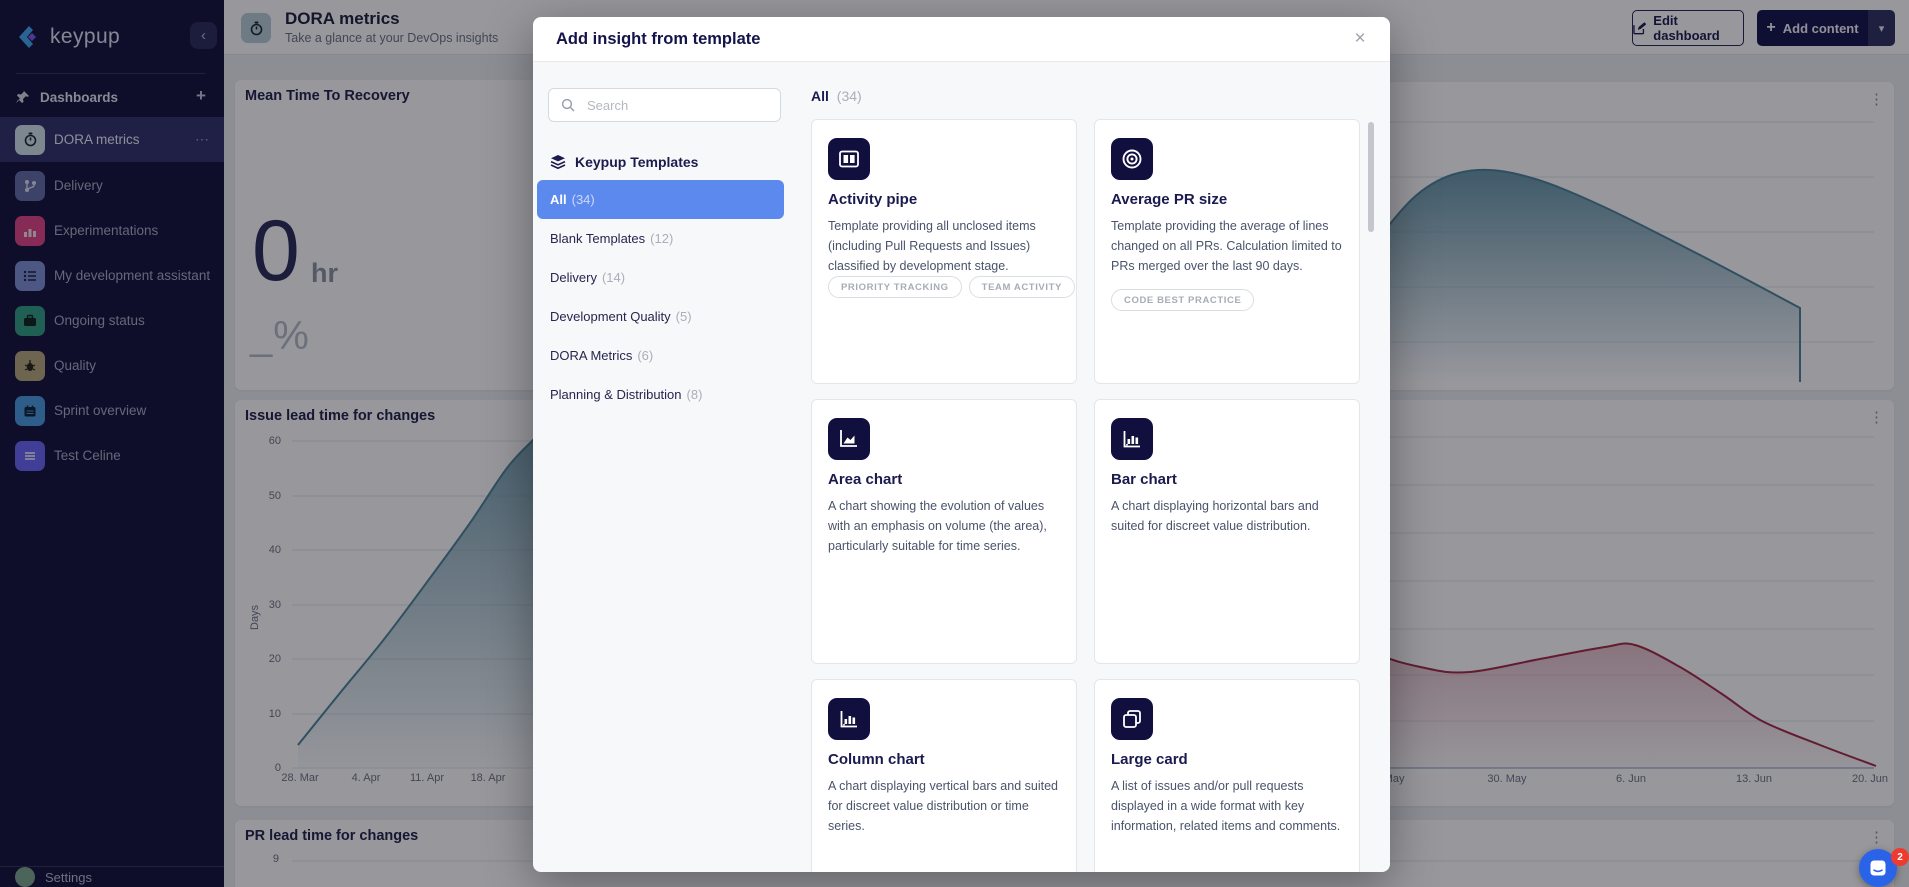 This screenshot has height=887, width=1909. Describe the element at coordinates (660, 277) in the screenshot. I see `category-delivery: Delivery (14)` at that location.